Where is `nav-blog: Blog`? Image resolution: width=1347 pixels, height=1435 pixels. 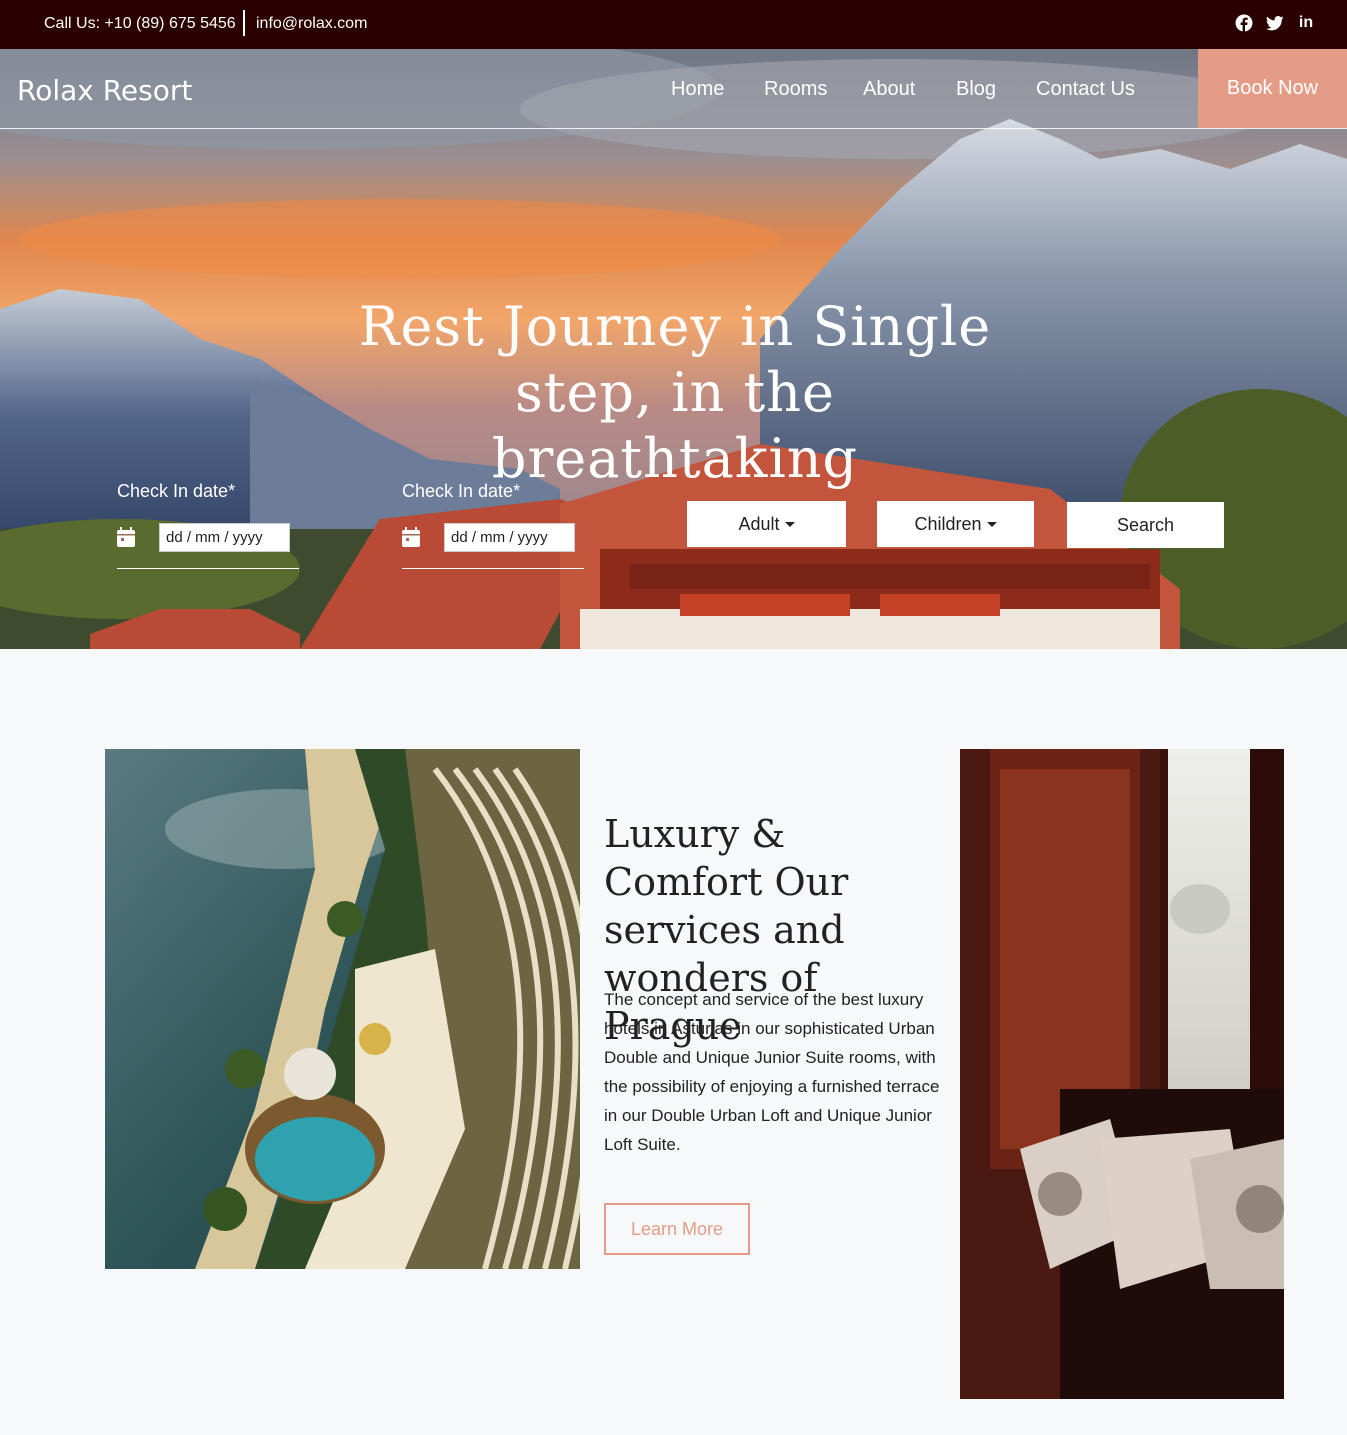
nav-blog: Blog is located at coordinates (976, 89).